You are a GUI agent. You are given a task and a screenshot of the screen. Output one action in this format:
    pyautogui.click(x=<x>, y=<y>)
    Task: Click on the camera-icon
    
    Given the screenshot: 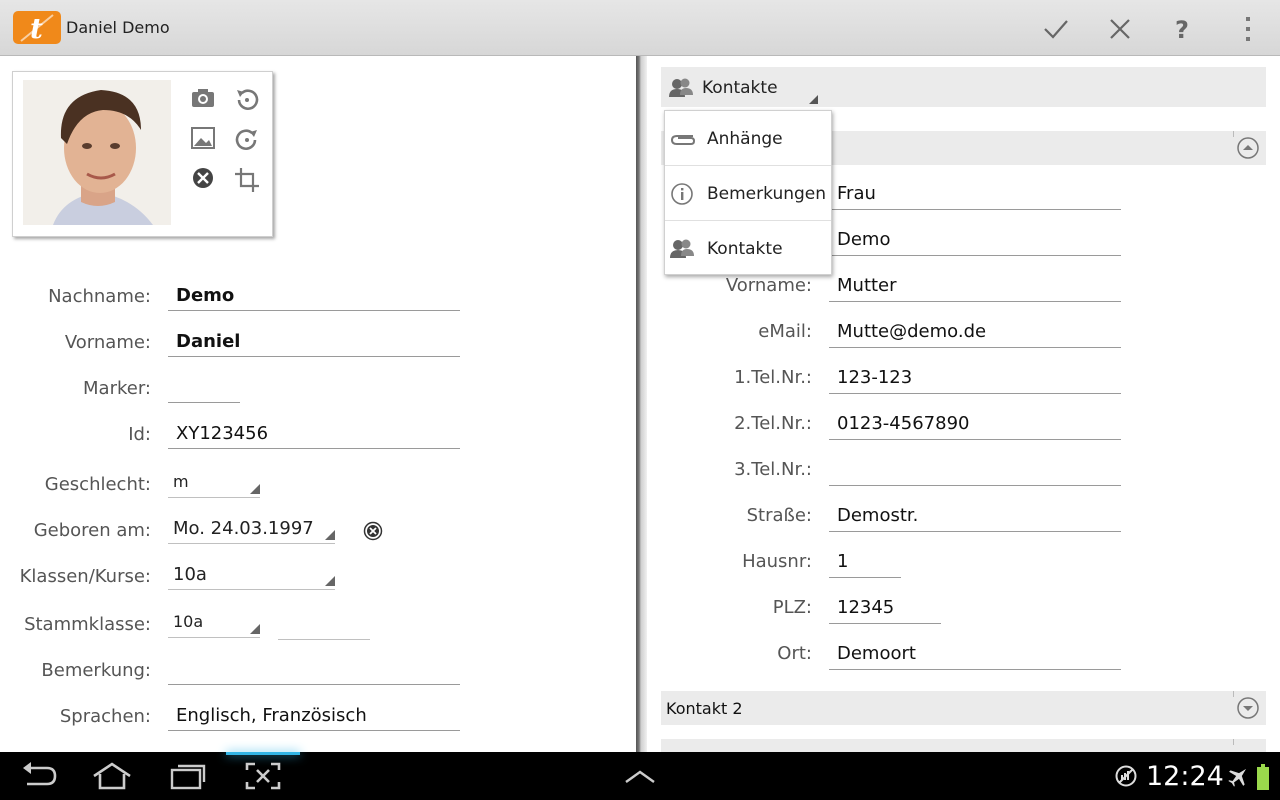 What is the action you would take?
    pyautogui.click(x=203, y=98)
    